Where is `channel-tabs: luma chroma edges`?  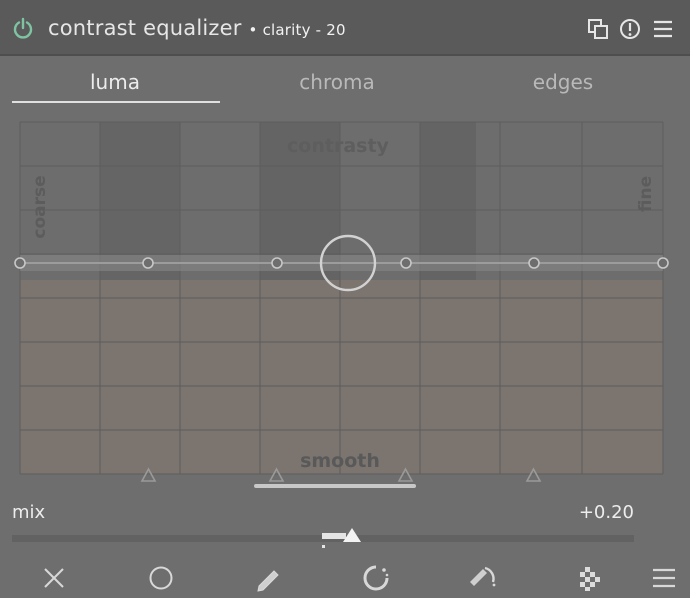
channel-tabs: luma chroma edges is located at coordinates (345, 84).